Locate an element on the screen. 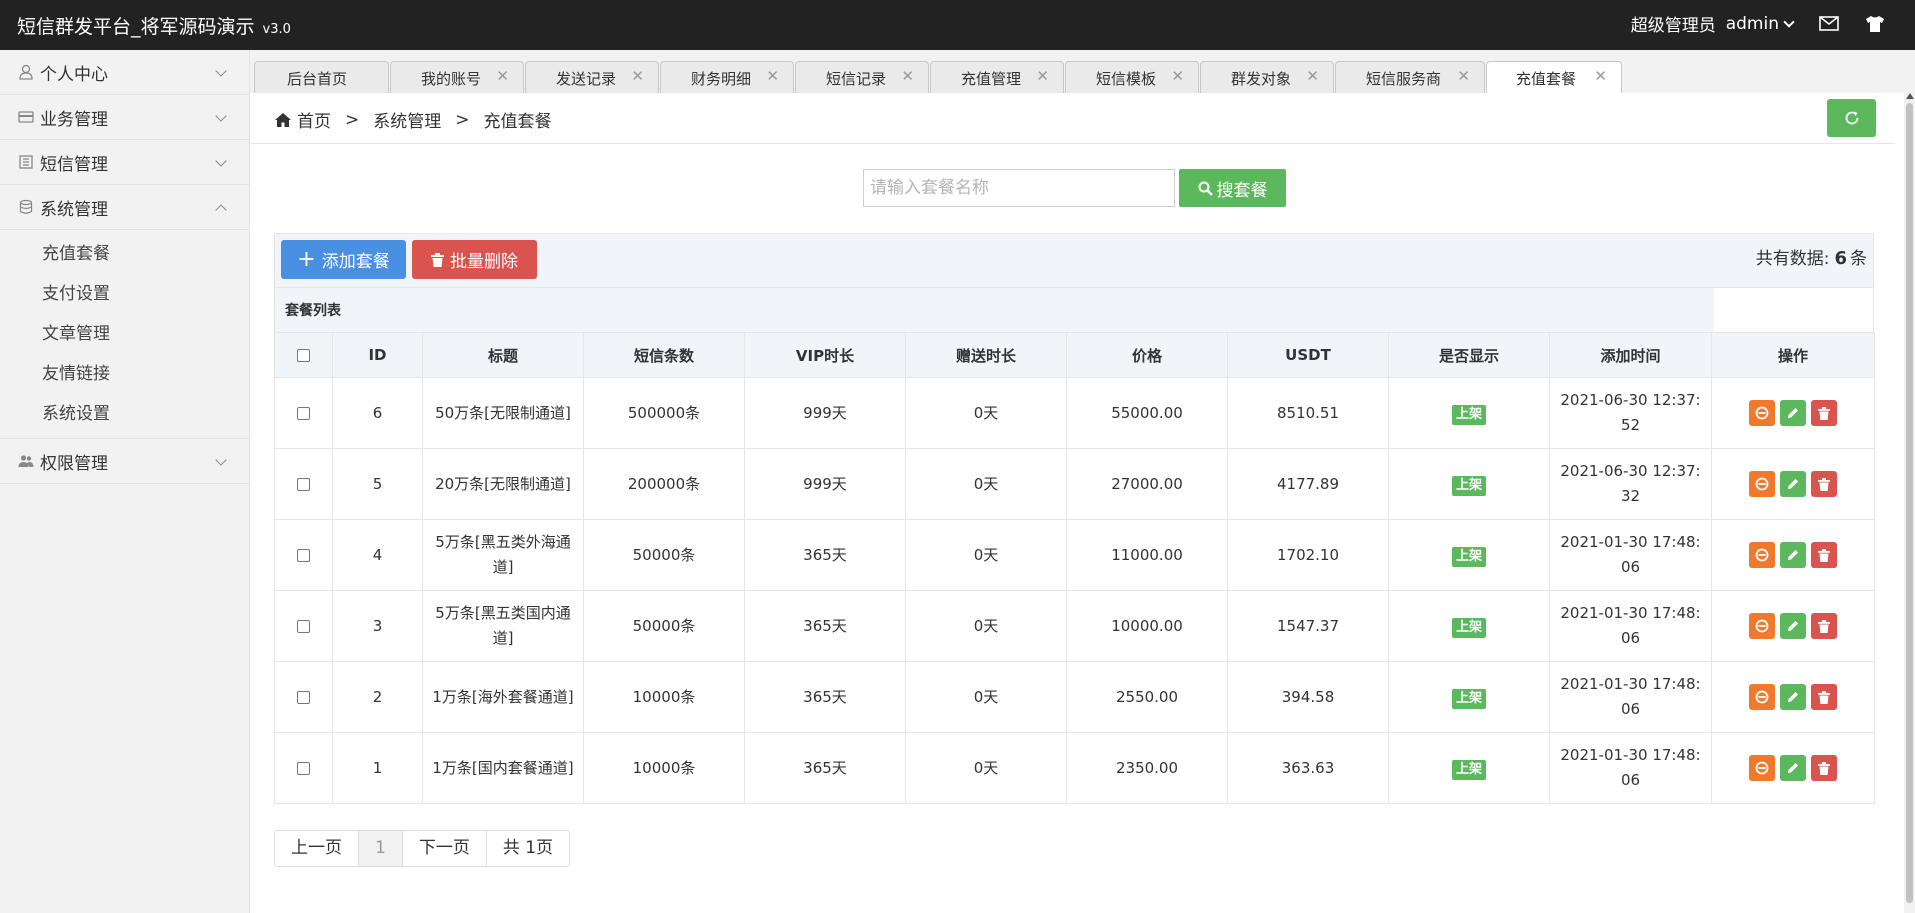 The height and width of the screenshot is (913, 1915). total-prefix: 共有数据: is located at coordinates (1792, 259).